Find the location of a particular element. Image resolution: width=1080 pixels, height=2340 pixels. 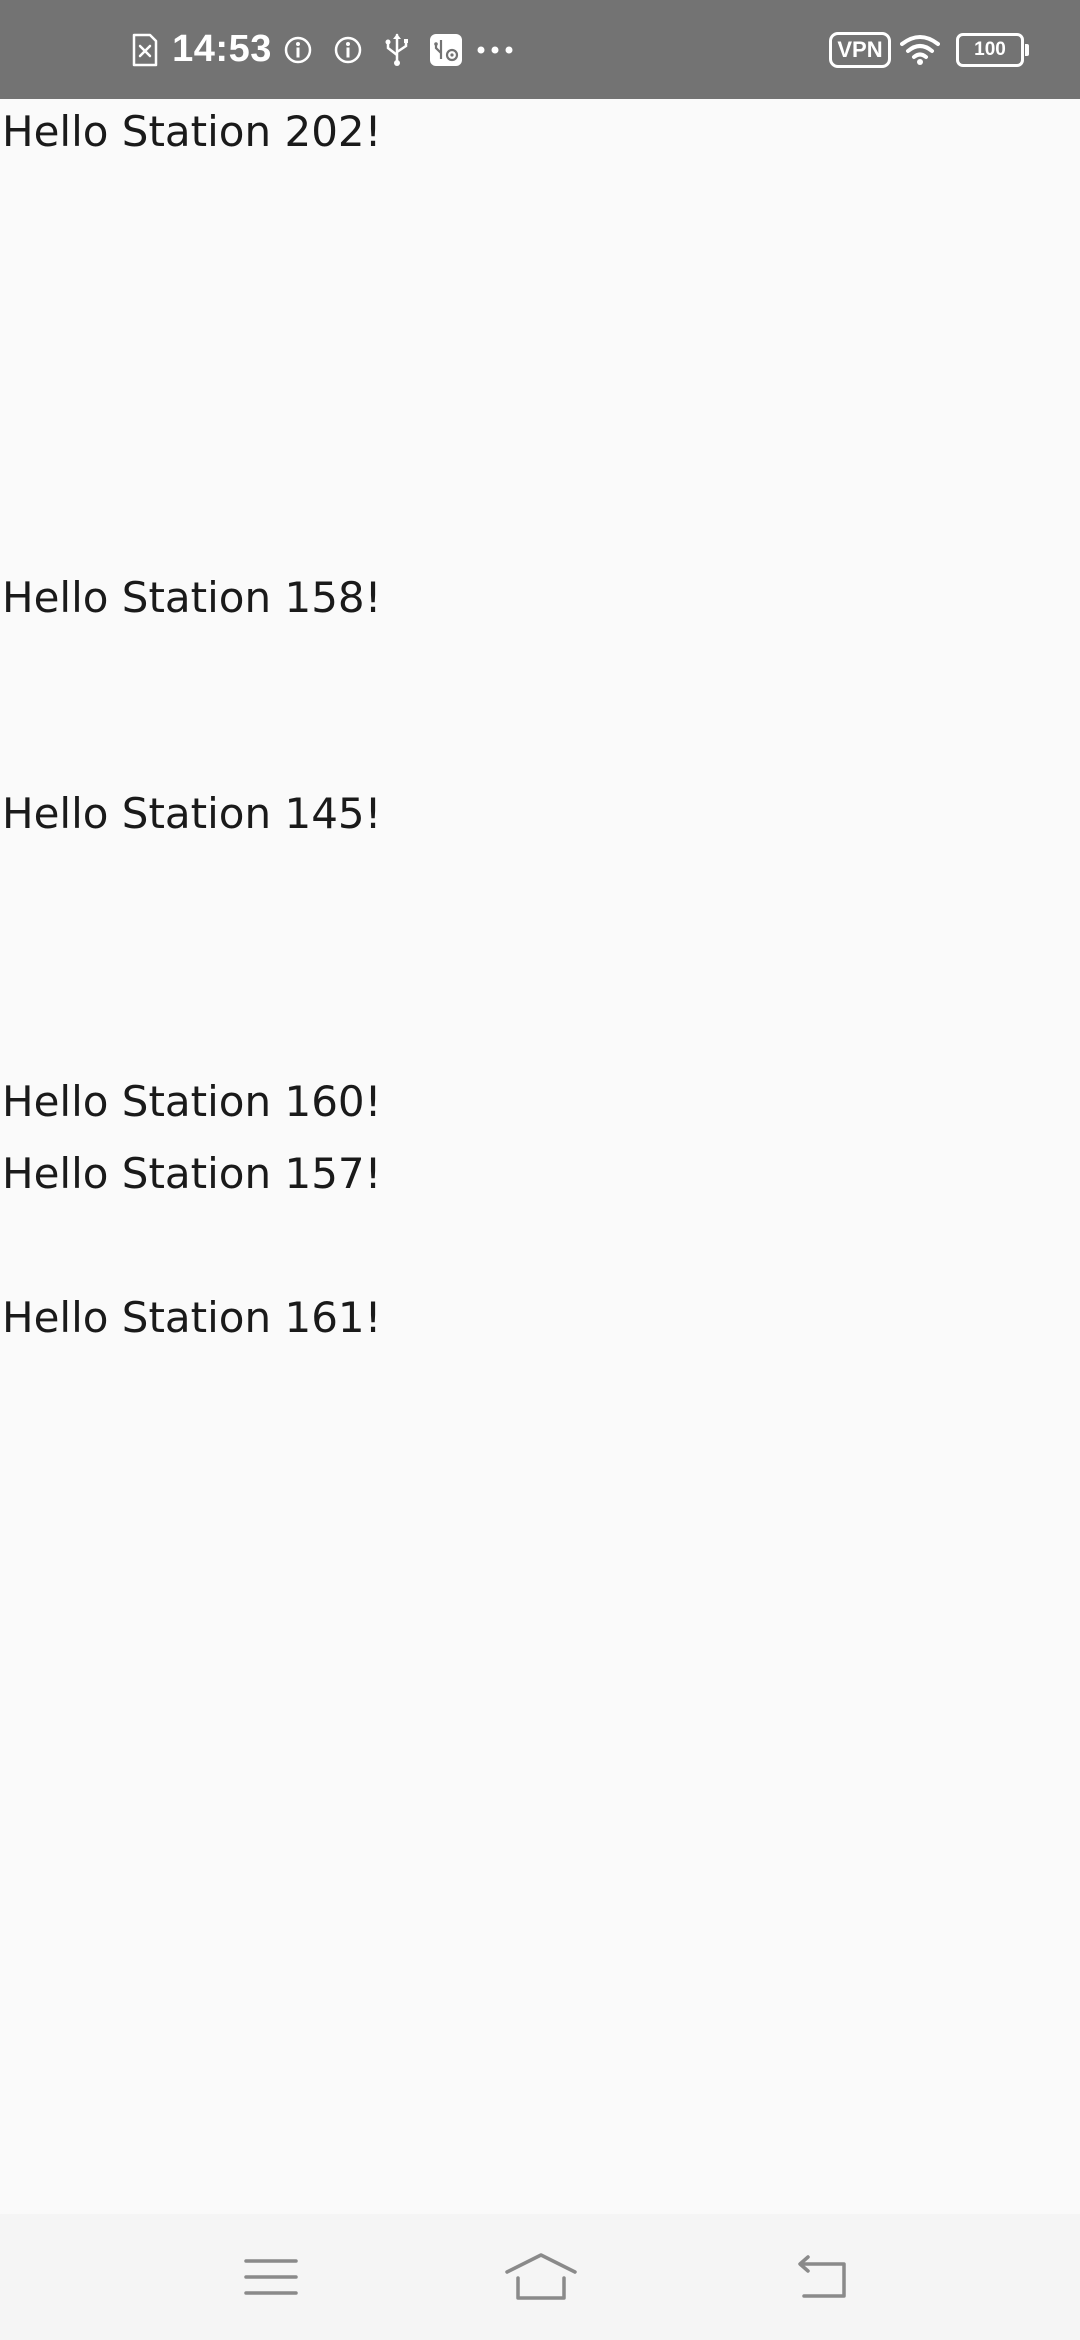

home-icon is located at coordinates (541, 2276).